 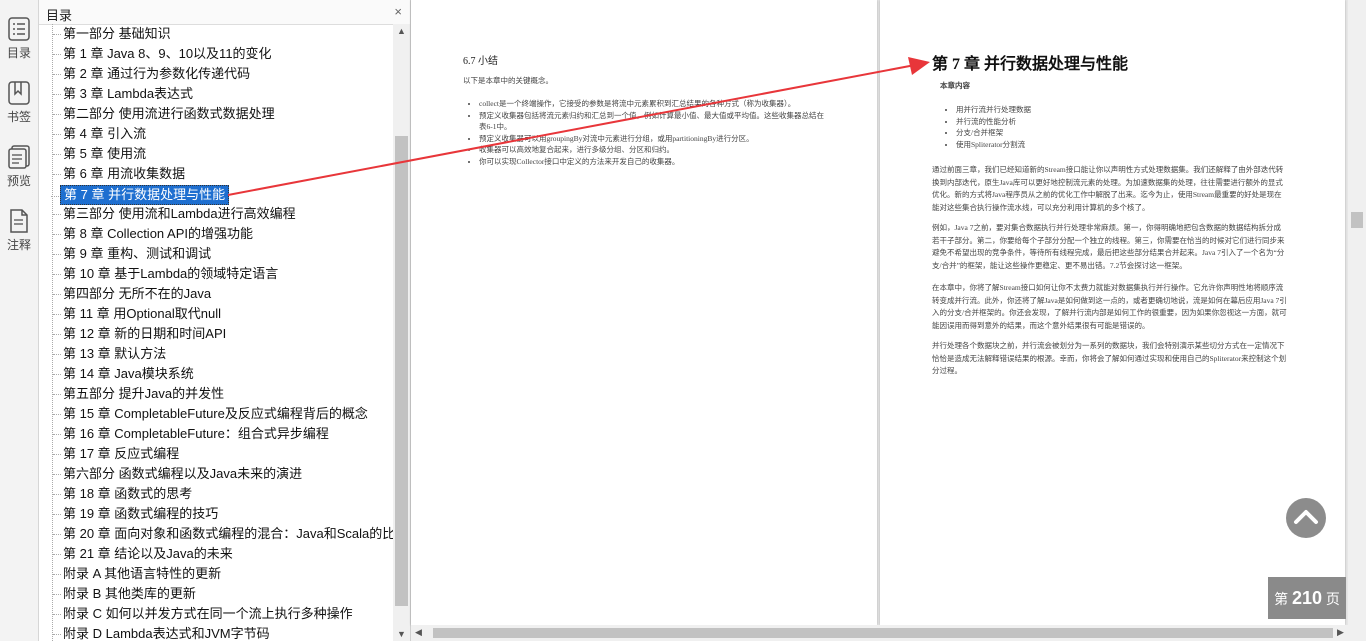 I want to click on toc-item: 附录 B 其他类库的更新, so click(x=124, y=594).